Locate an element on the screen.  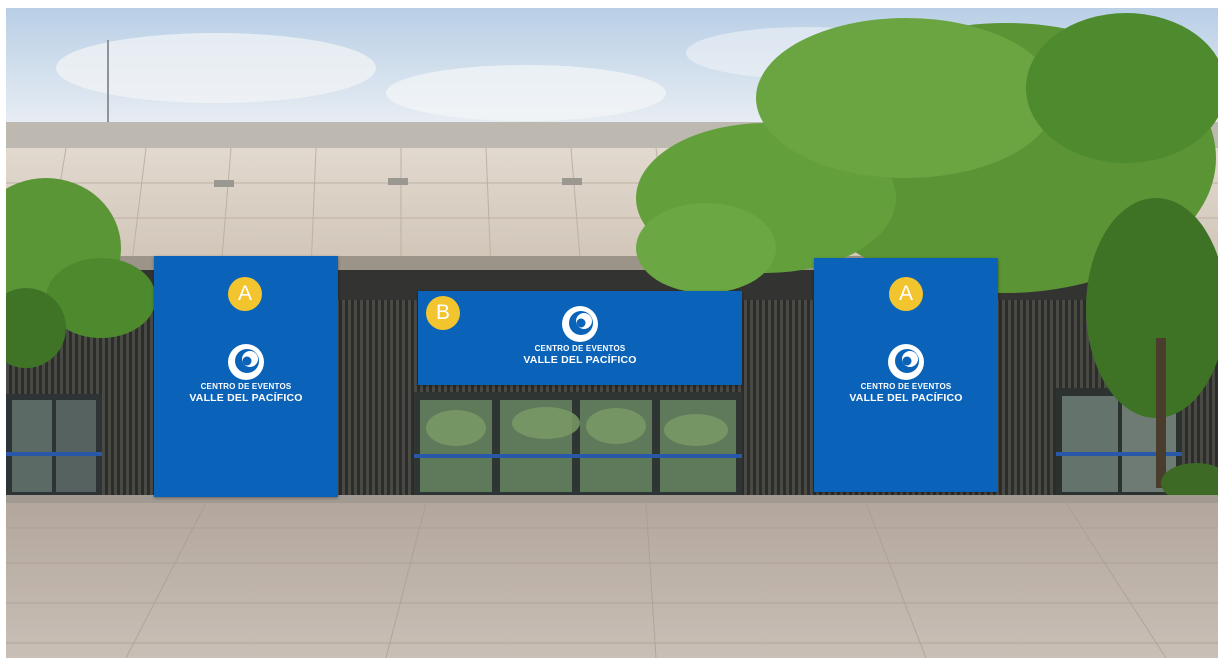
logo-right: CENTRO DE EVENTOS VALLE DEL PACÍFICO is located at coordinates (906, 373).